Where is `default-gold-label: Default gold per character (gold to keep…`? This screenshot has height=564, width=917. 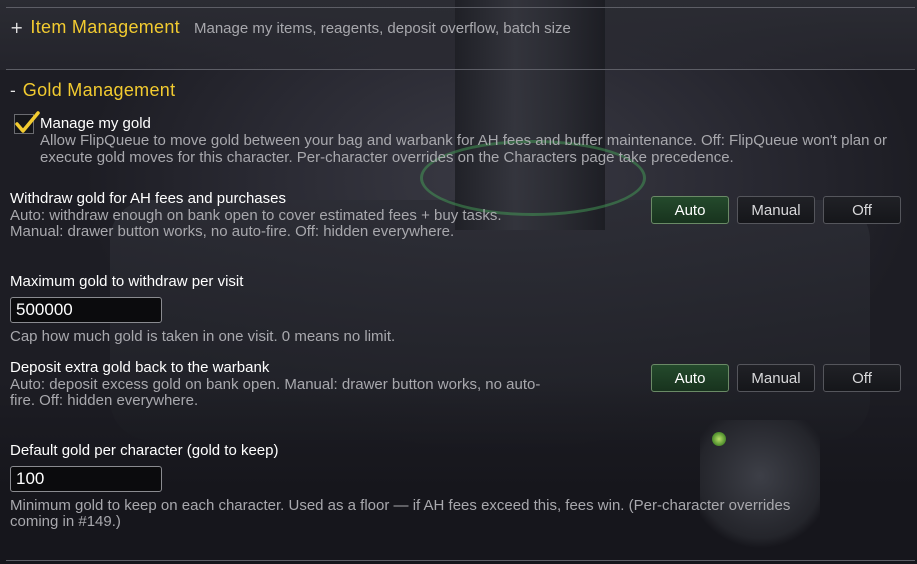
default-gold-label: Default gold per character (gold to keep… is located at coordinates (144, 450).